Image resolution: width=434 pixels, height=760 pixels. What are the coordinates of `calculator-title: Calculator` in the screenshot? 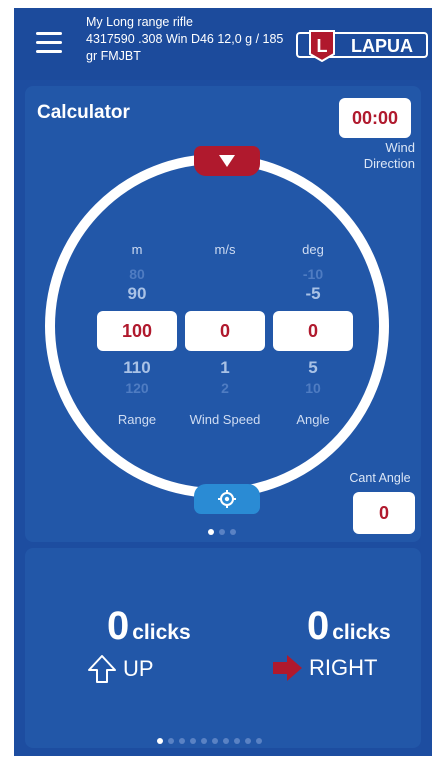 It's located at (83, 112).